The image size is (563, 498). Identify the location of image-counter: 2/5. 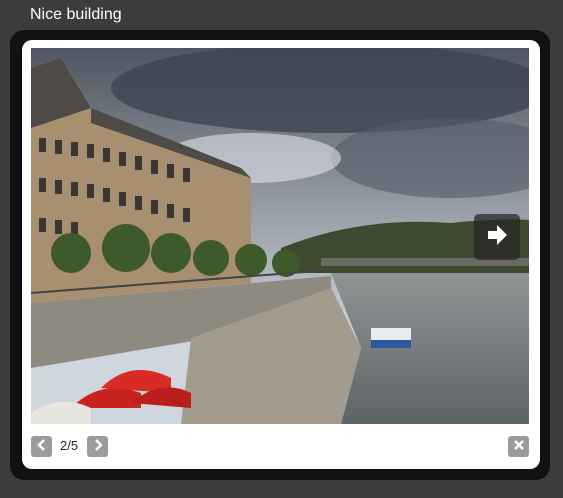
(69, 445).